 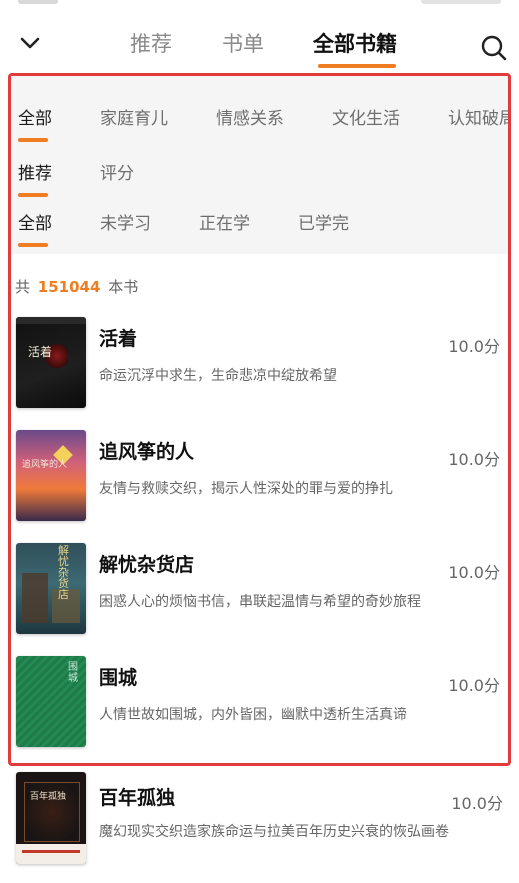 What do you see at coordinates (51, 701) in the screenshot?
I see `book-cover: 围城` at bounding box center [51, 701].